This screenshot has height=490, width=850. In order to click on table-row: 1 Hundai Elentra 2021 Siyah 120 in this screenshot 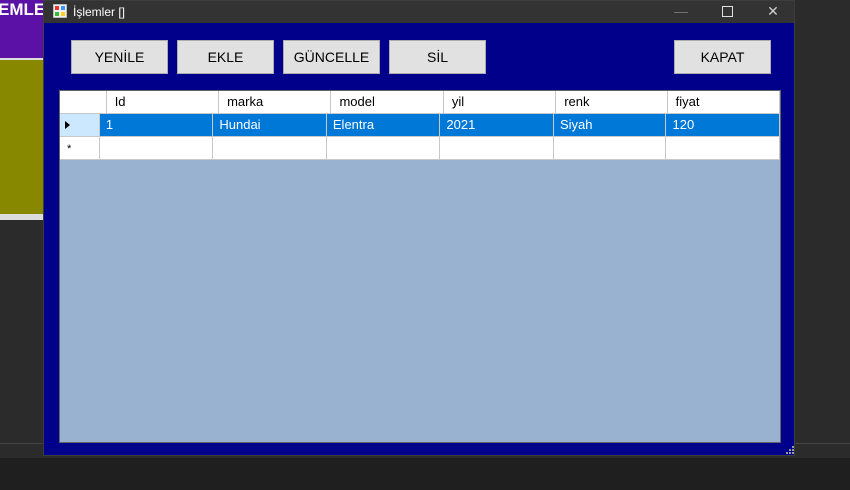, I will do `click(420, 125)`.